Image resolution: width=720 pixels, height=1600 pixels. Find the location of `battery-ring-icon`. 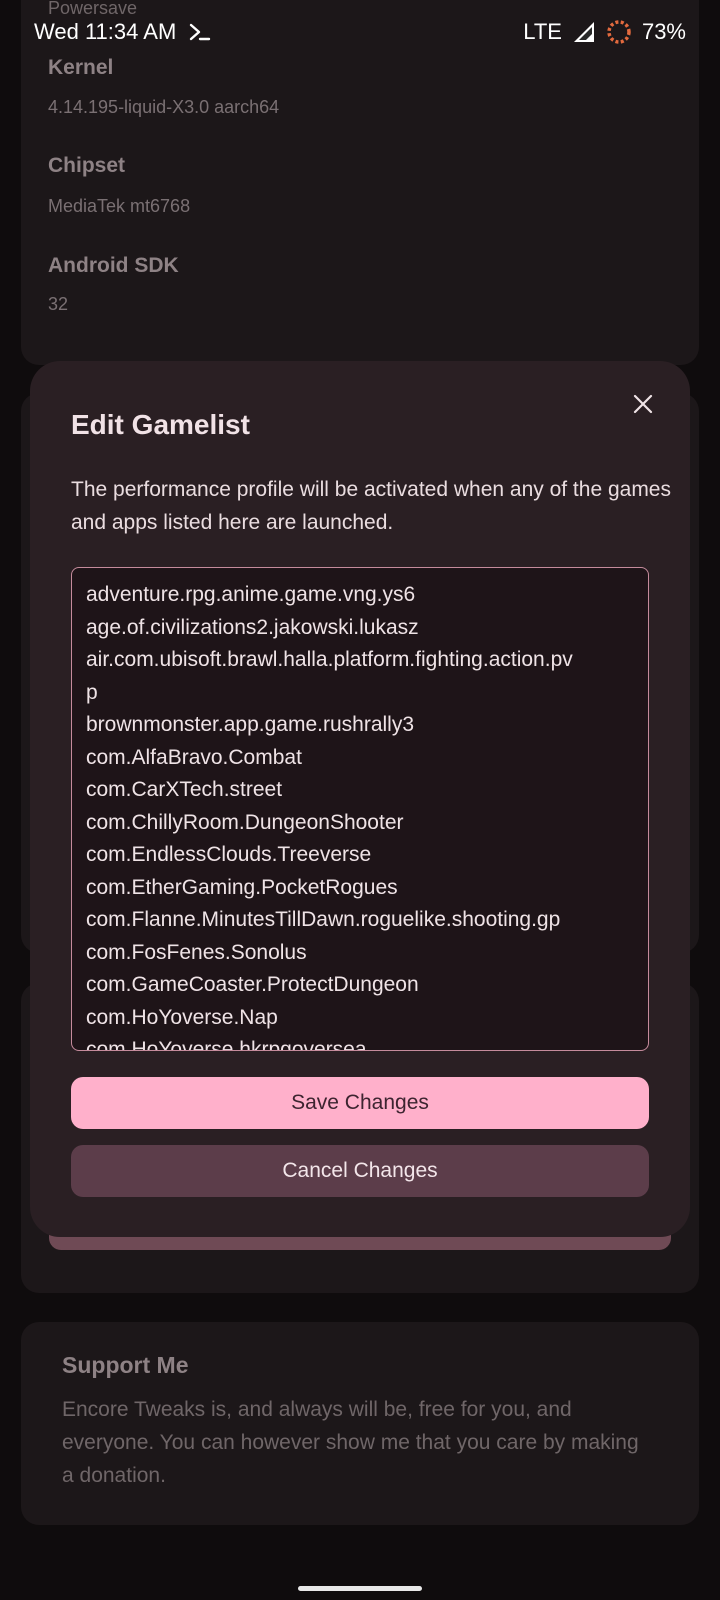

battery-ring-icon is located at coordinates (619, 32).